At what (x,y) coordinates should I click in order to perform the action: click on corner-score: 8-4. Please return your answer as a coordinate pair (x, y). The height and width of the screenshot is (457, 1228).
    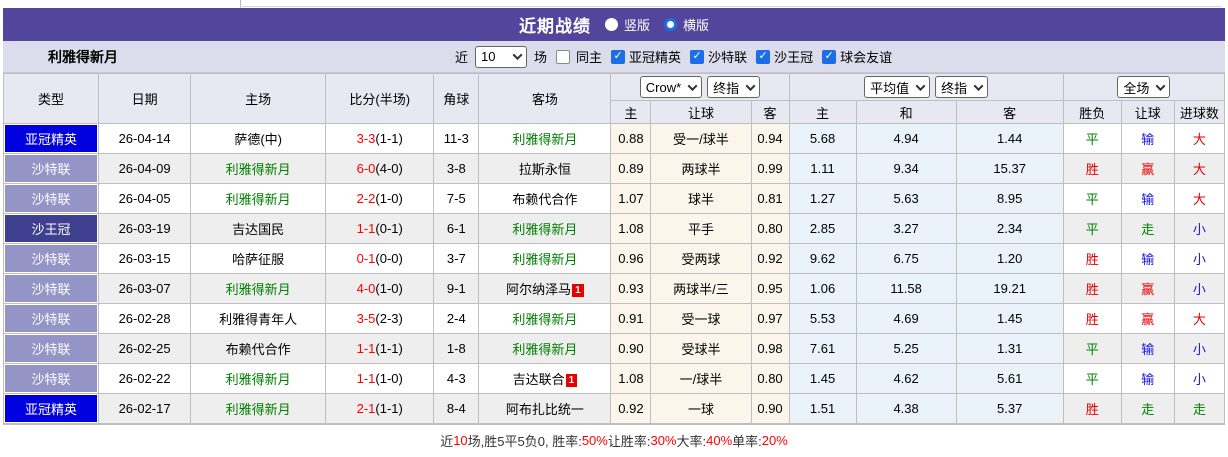
    Looking at the image, I should click on (456, 408).